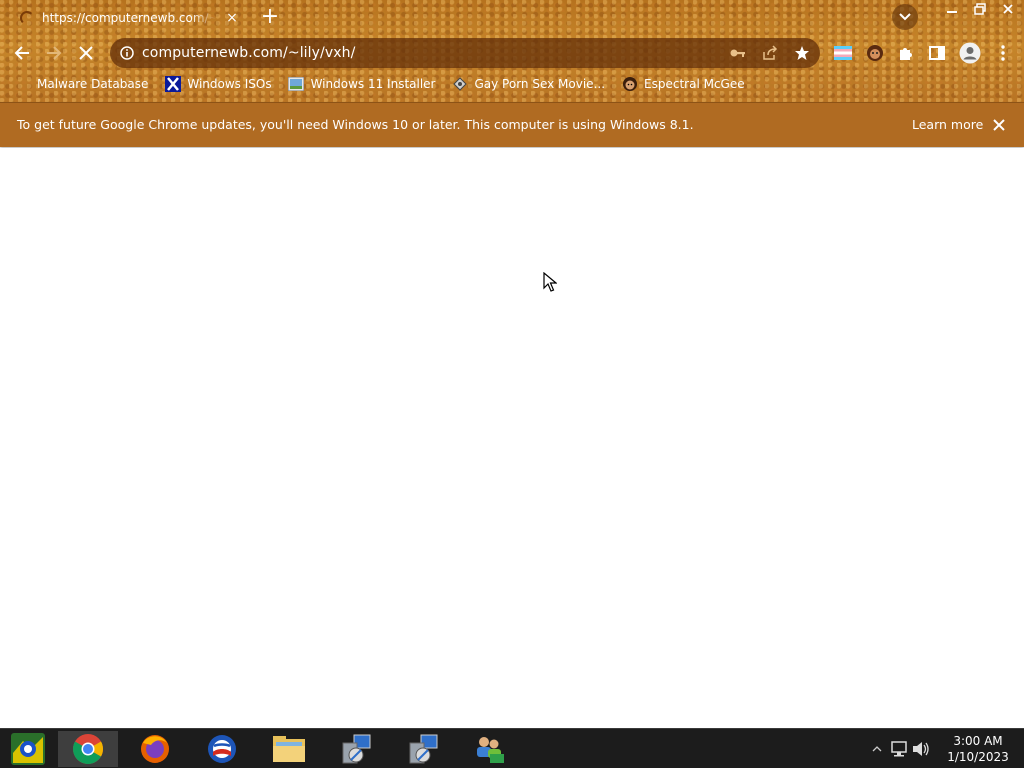 This screenshot has height=768, width=1024. What do you see at coordinates (952, 9) in the screenshot?
I see `minimize-button` at bounding box center [952, 9].